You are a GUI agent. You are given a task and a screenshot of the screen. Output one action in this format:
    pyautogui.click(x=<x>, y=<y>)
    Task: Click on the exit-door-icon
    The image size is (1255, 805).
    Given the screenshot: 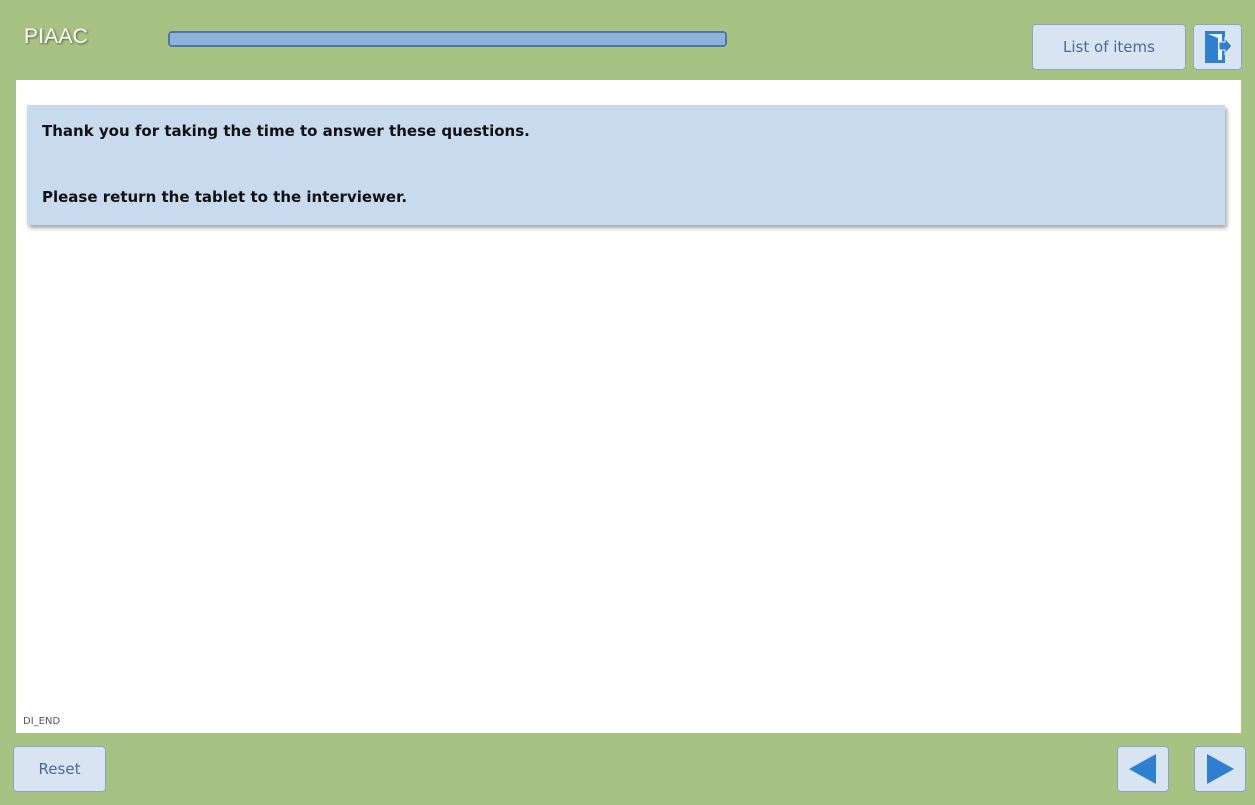 What is the action you would take?
    pyautogui.click(x=1218, y=47)
    